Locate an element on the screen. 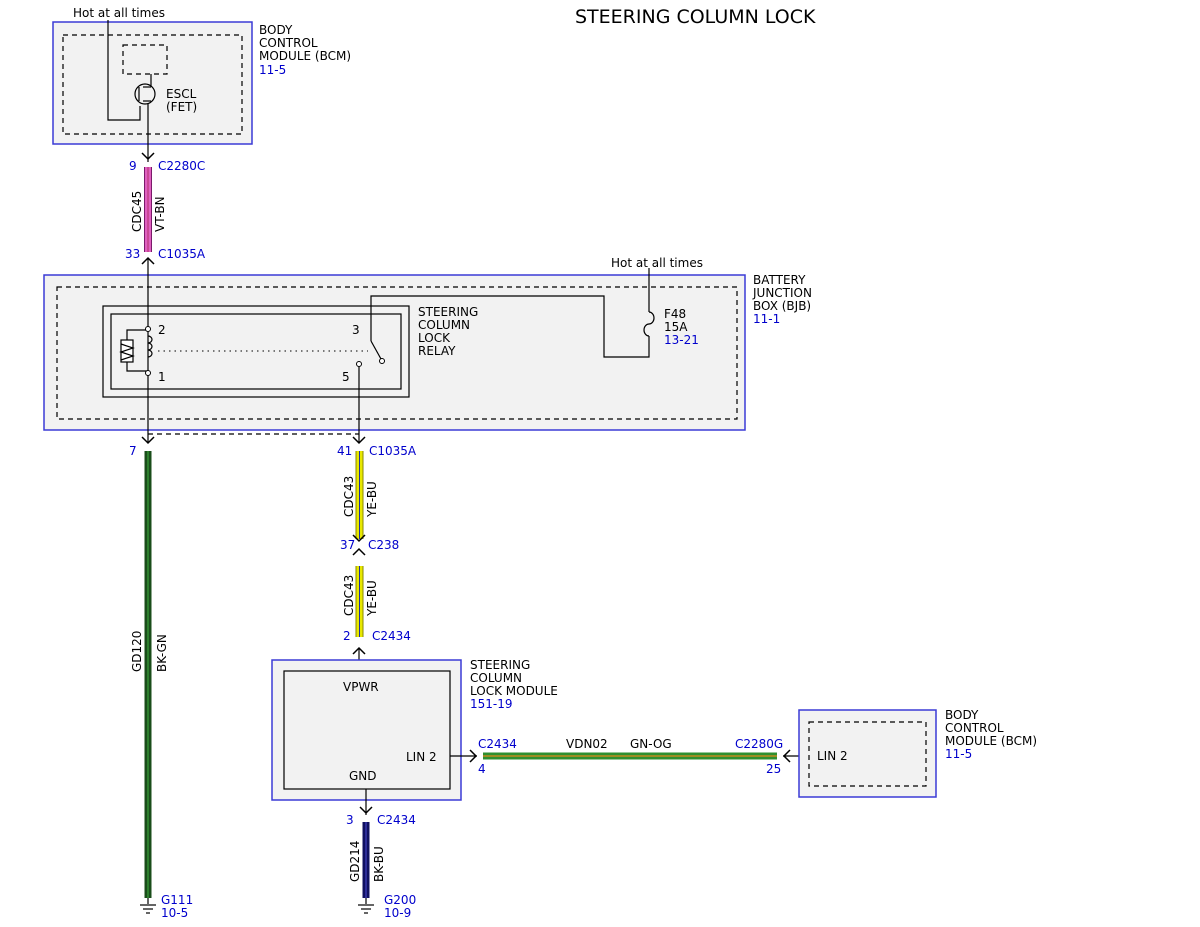  wire-vdn02-circuit: VDN02 is located at coordinates (587, 744).